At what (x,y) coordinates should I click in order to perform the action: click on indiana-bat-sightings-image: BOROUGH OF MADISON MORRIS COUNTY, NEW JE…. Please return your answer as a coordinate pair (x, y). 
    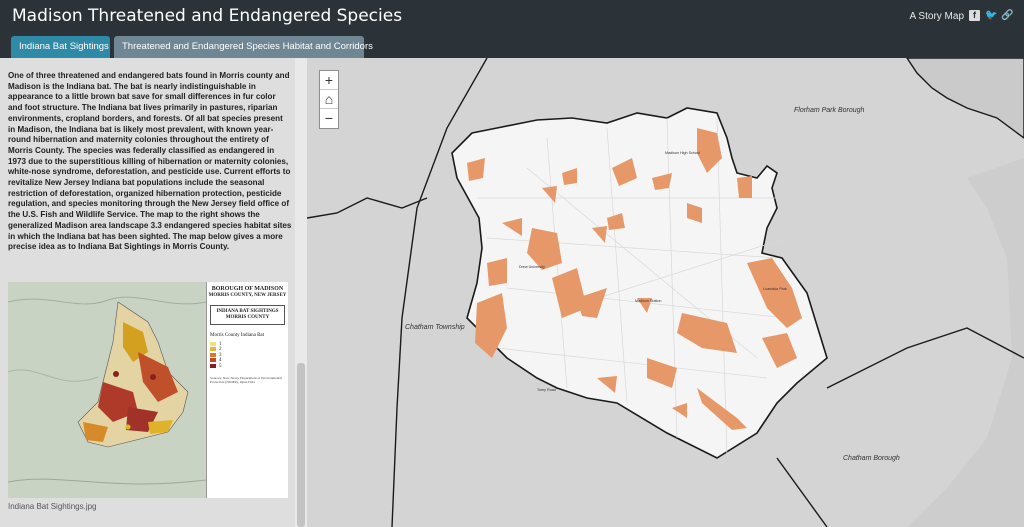
    Looking at the image, I should click on (148, 390).